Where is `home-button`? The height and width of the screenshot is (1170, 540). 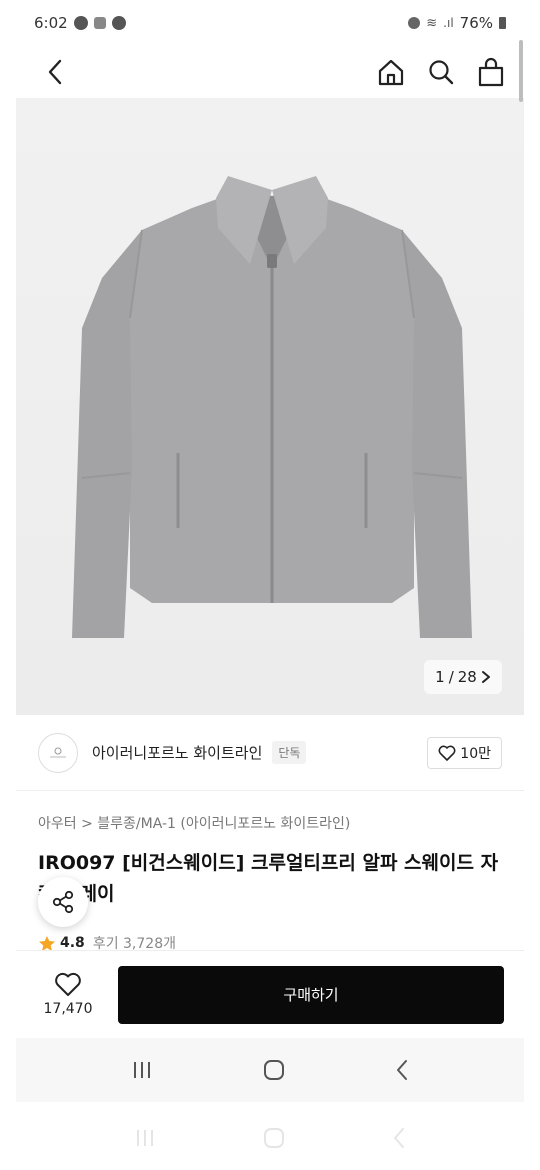
home-button is located at coordinates (391, 72).